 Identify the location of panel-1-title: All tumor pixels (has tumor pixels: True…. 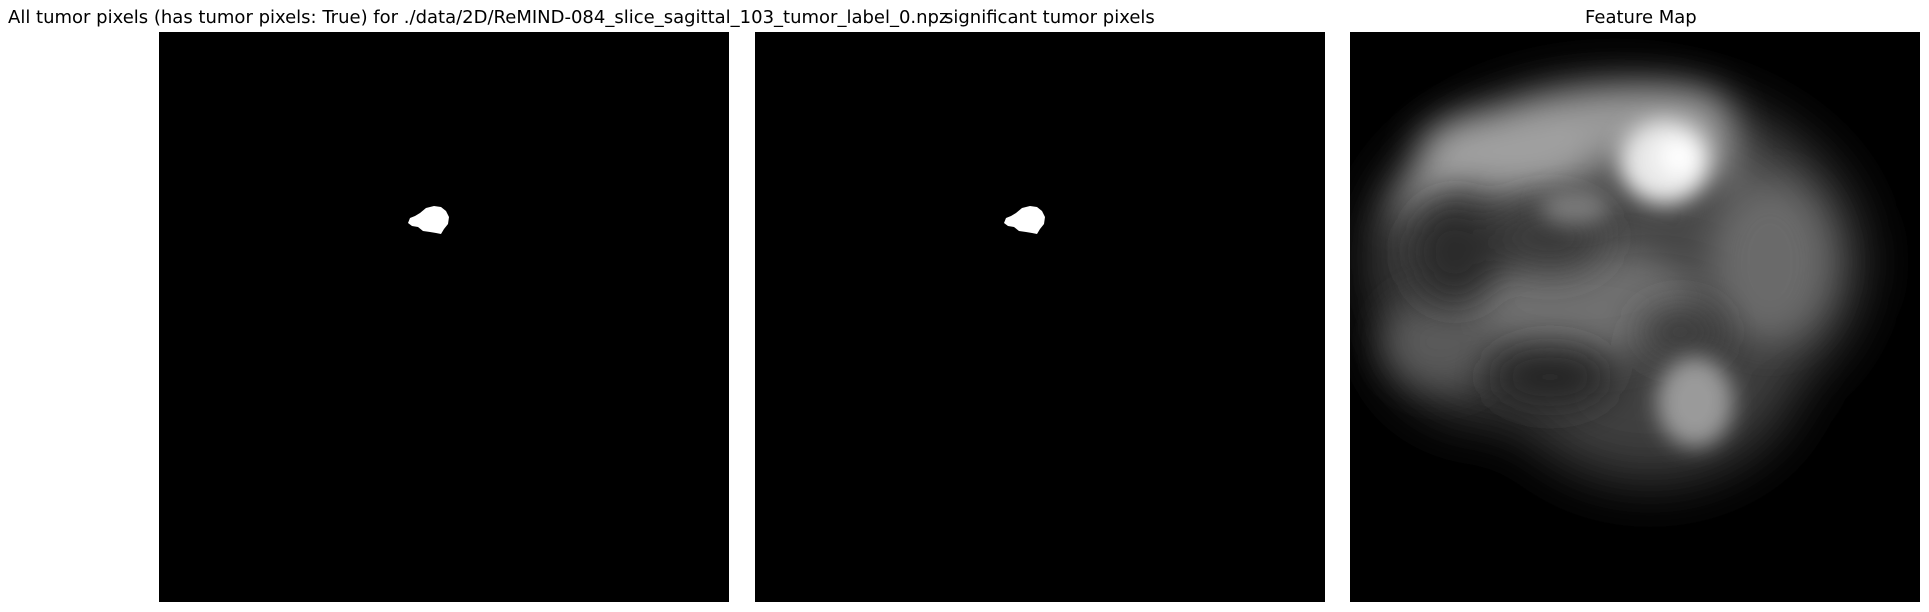
(478, 17).